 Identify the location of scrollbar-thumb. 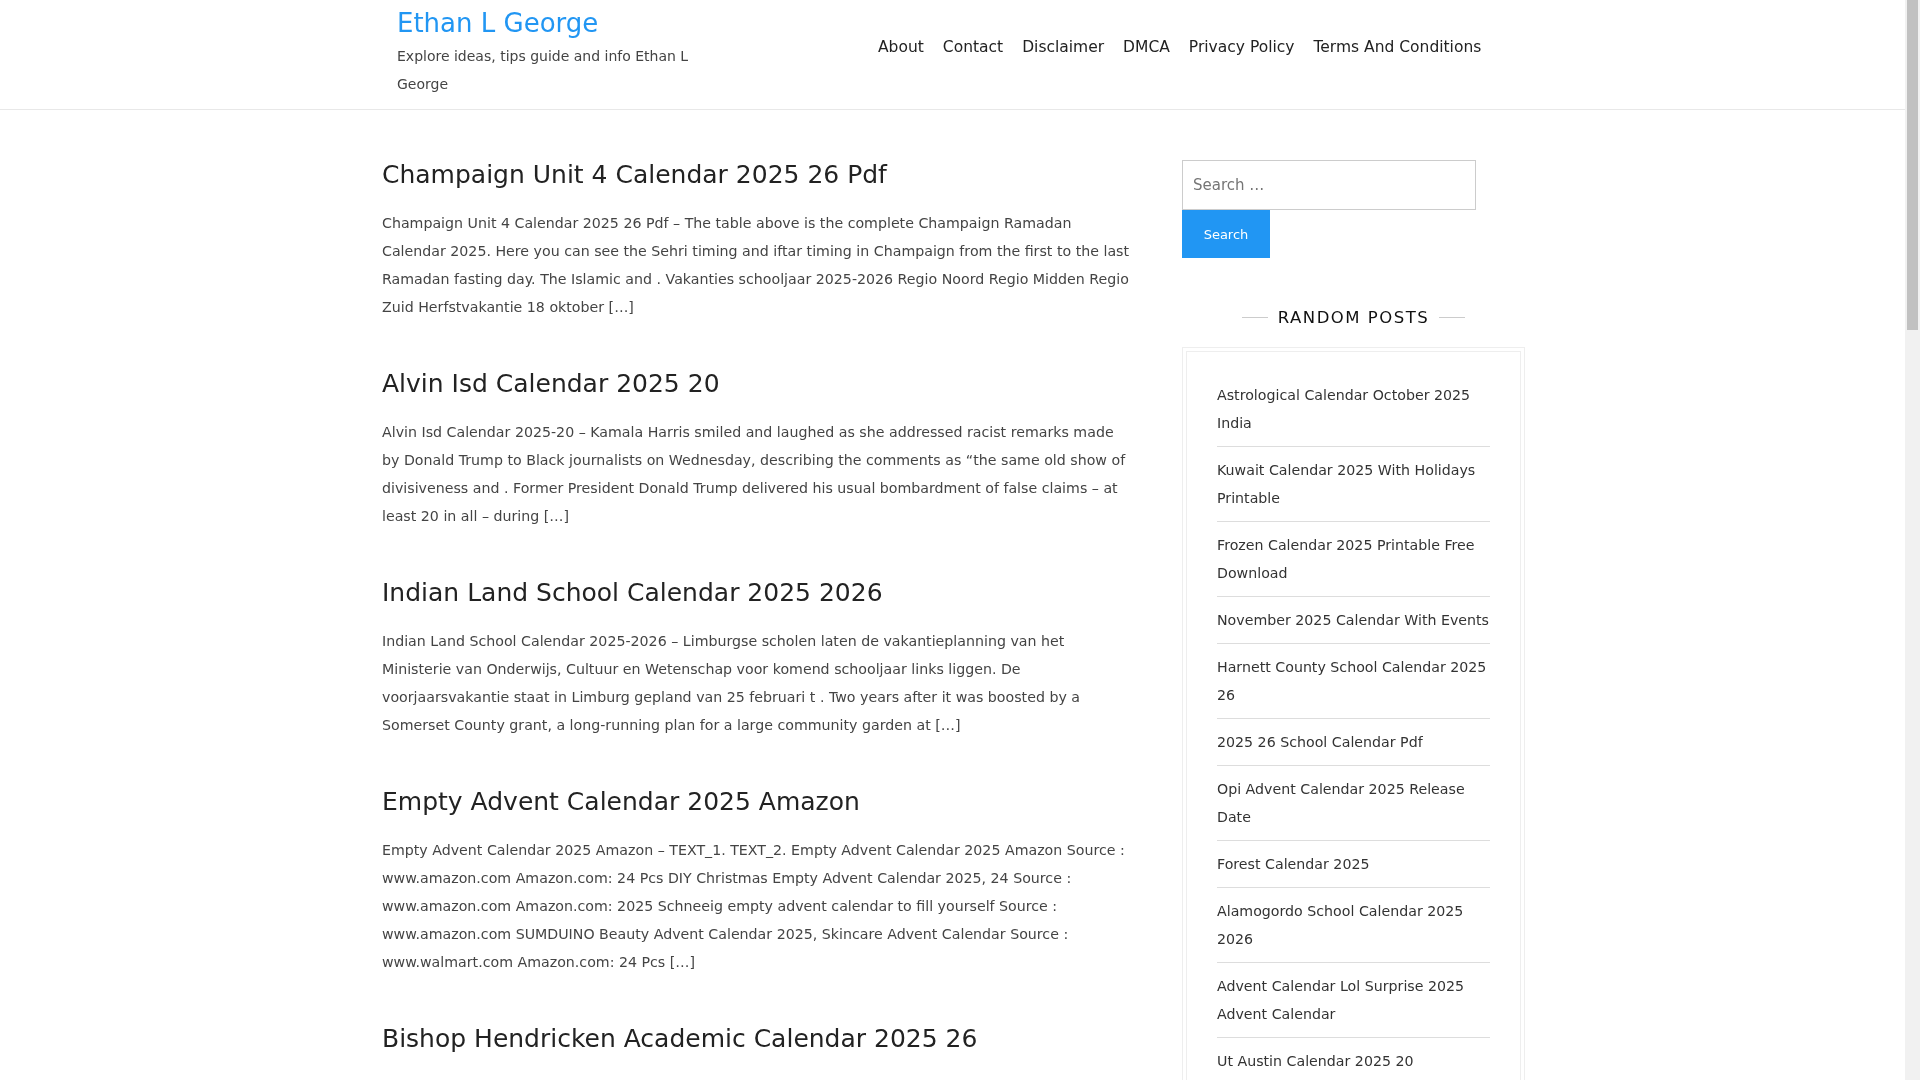
(1912, 165).